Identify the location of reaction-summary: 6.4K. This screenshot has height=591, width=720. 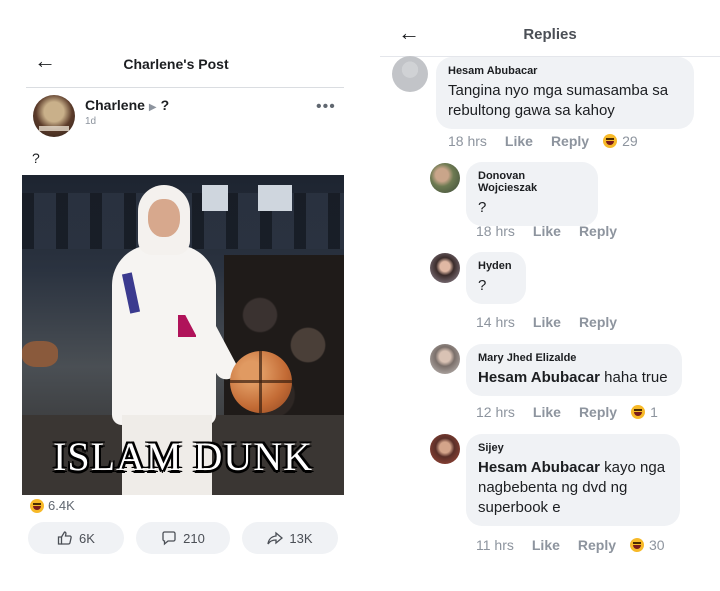
(52, 505).